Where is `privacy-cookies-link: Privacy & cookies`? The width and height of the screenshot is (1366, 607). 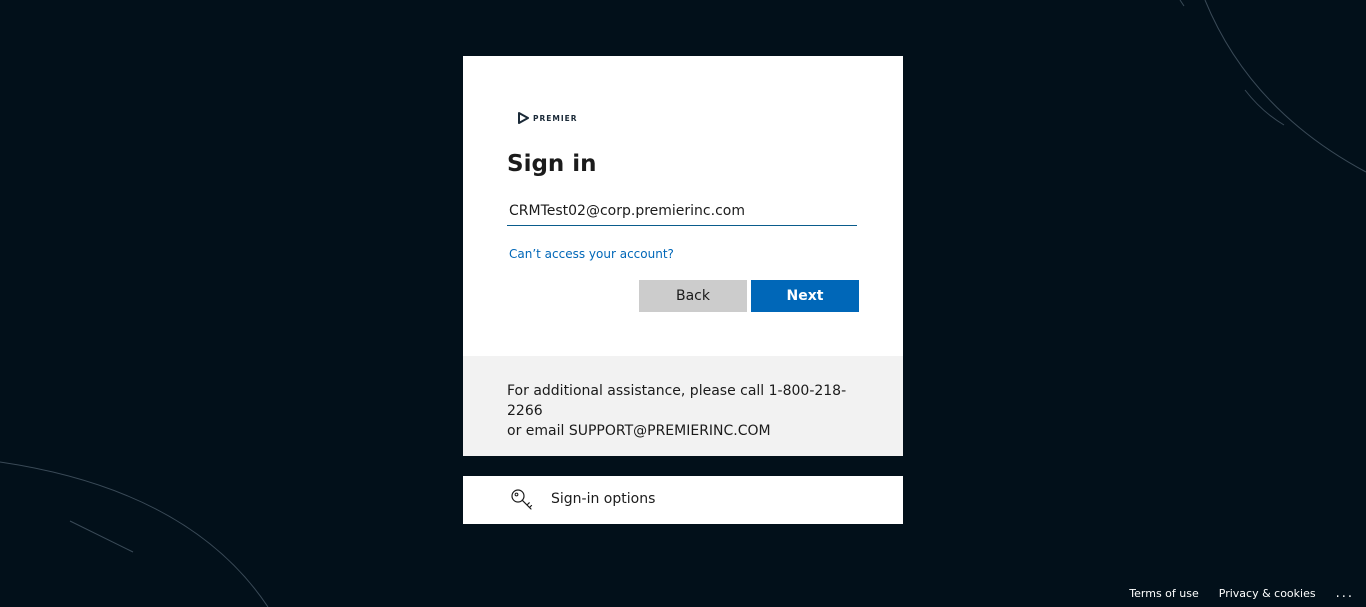 privacy-cookies-link: Privacy & cookies is located at coordinates (1267, 593).